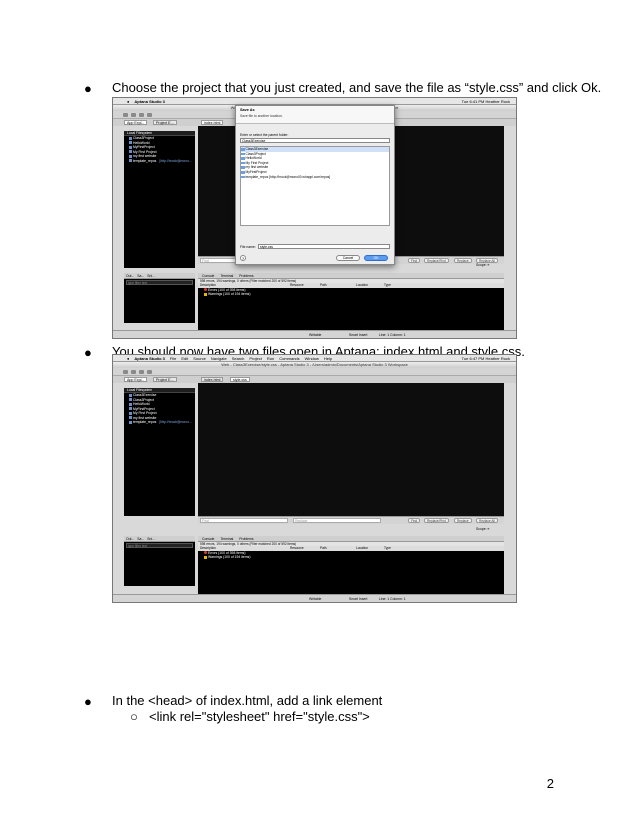 The image size is (638, 826). What do you see at coordinates (219, 358) in the screenshot?
I see `menu-navigate: Navigate` at bounding box center [219, 358].